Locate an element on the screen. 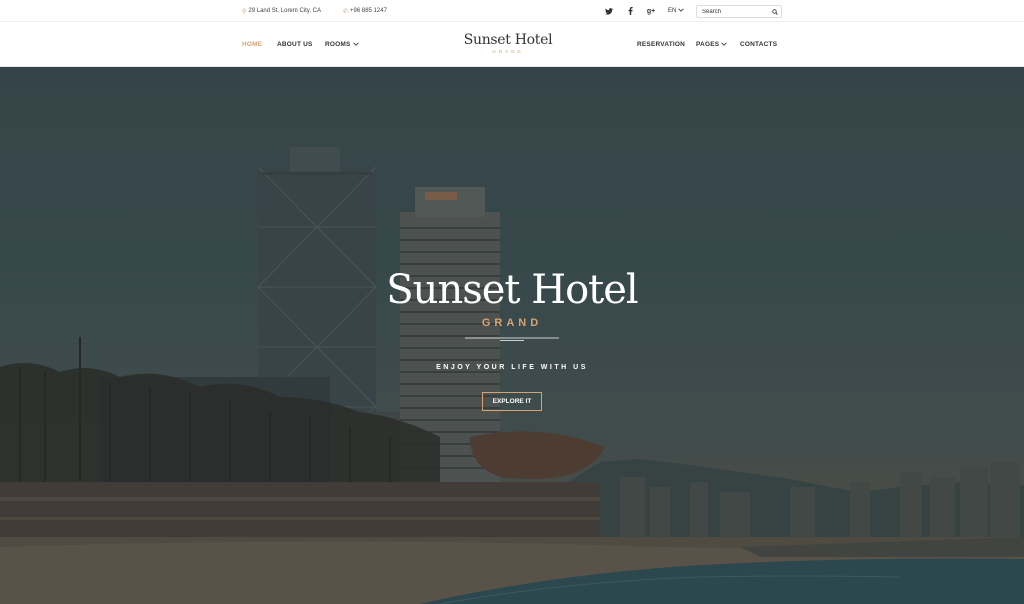  hero-title: Sunset Hotel is located at coordinates (512, 290).